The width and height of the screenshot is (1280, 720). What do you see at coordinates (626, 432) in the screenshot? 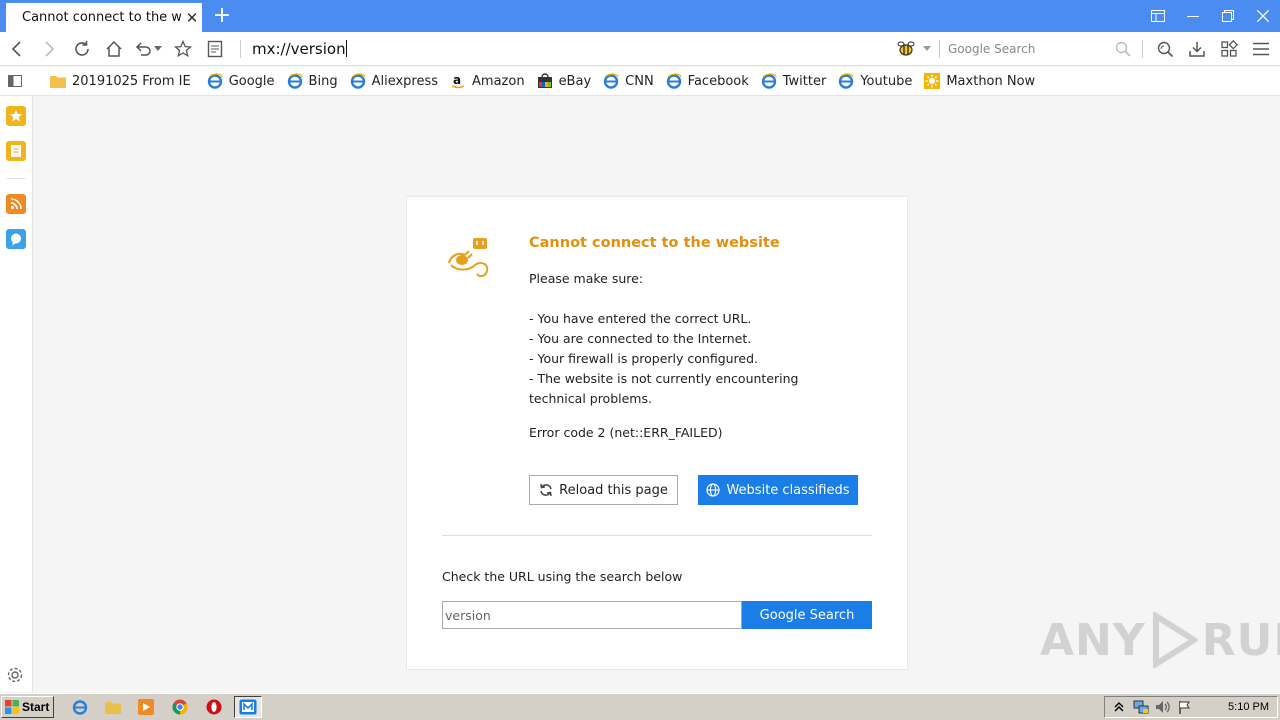
I see `error-code: Error code 2 (net::ERR_FAILED)` at bounding box center [626, 432].